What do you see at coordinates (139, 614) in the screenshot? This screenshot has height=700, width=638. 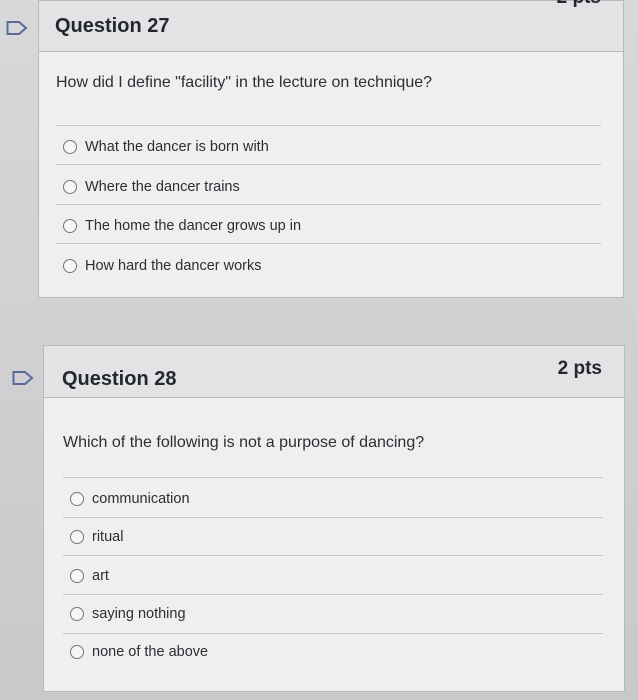 I see `answer-label: saying nothing` at bounding box center [139, 614].